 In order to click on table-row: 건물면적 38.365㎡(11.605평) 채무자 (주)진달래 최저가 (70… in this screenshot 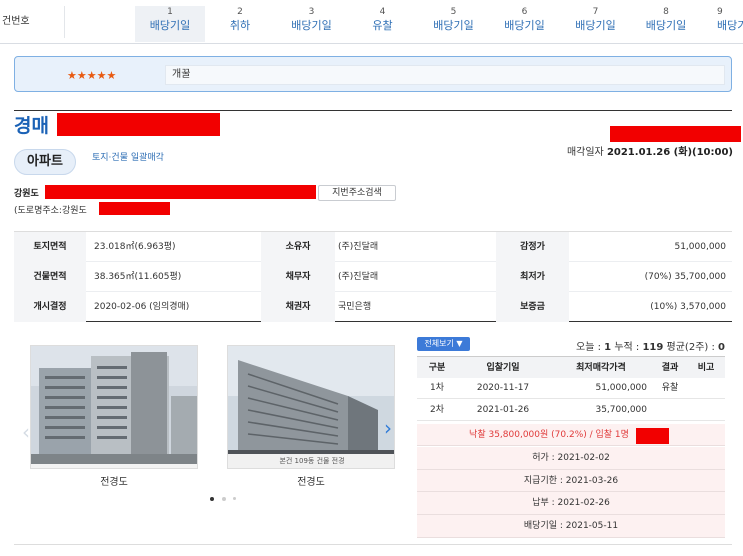, I will do `click(373, 277)`.